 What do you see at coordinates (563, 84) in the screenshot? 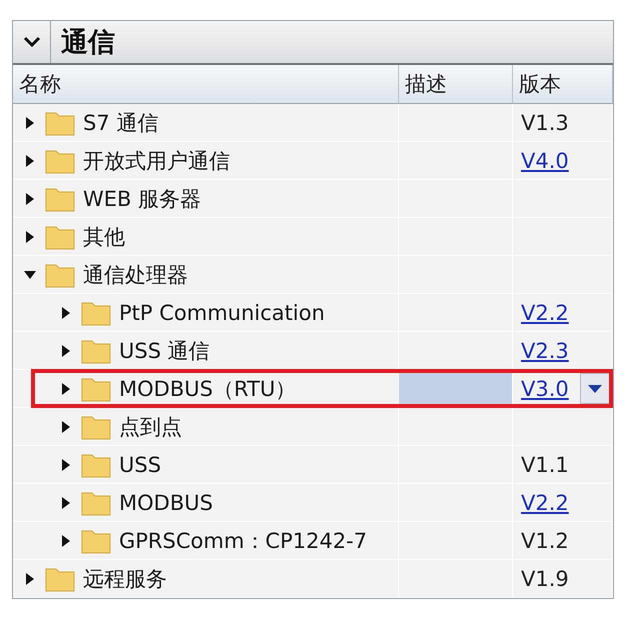
I see `column-header: 版本` at bounding box center [563, 84].